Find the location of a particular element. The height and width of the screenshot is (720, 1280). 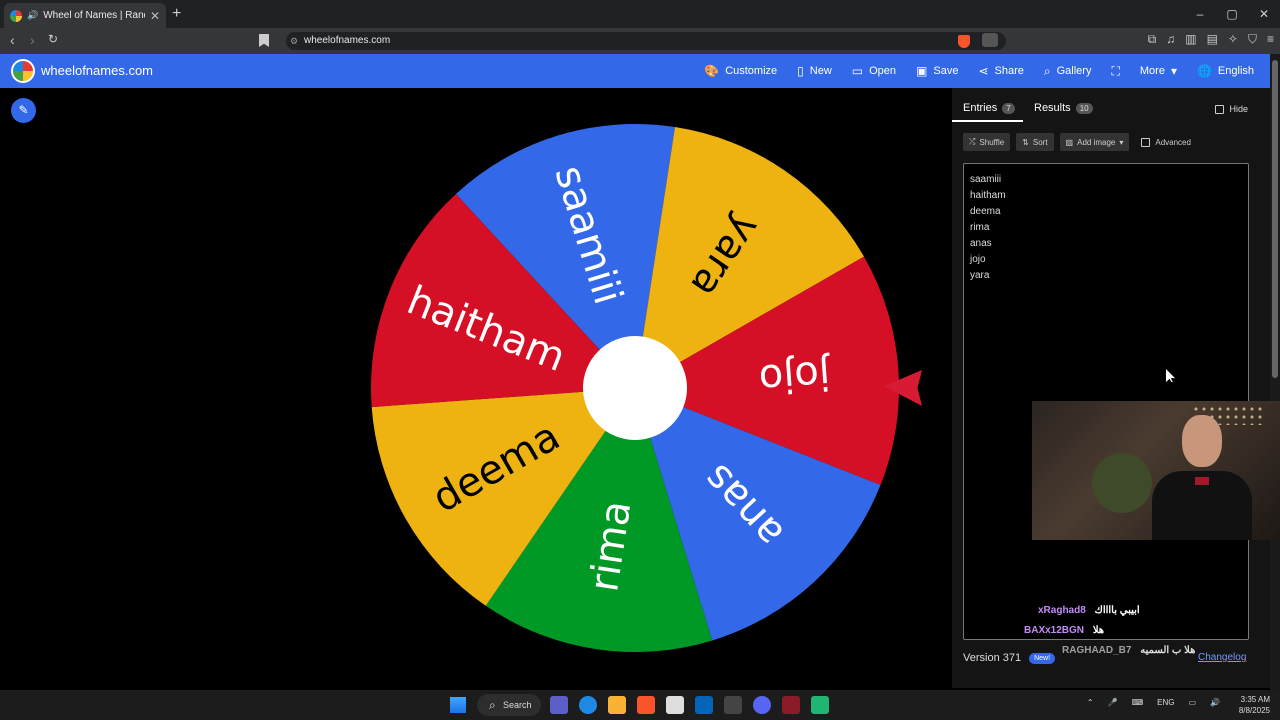

shuffle-label: Shuffle is located at coordinates (992, 142).